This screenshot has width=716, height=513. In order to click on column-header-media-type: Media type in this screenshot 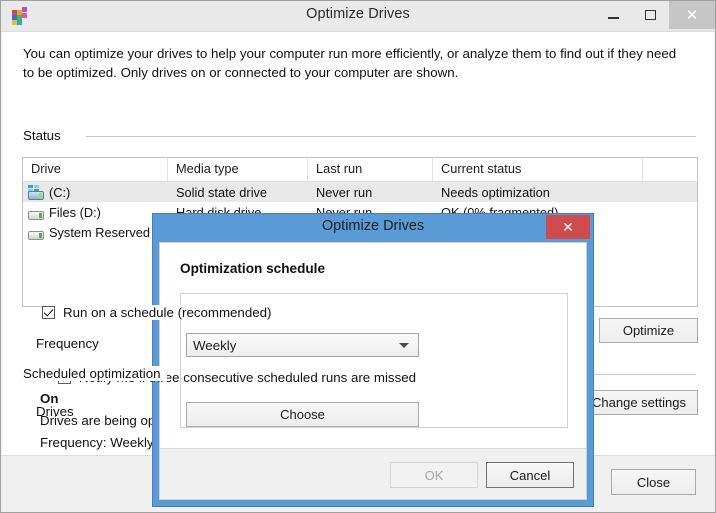, I will do `click(238, 169)`.